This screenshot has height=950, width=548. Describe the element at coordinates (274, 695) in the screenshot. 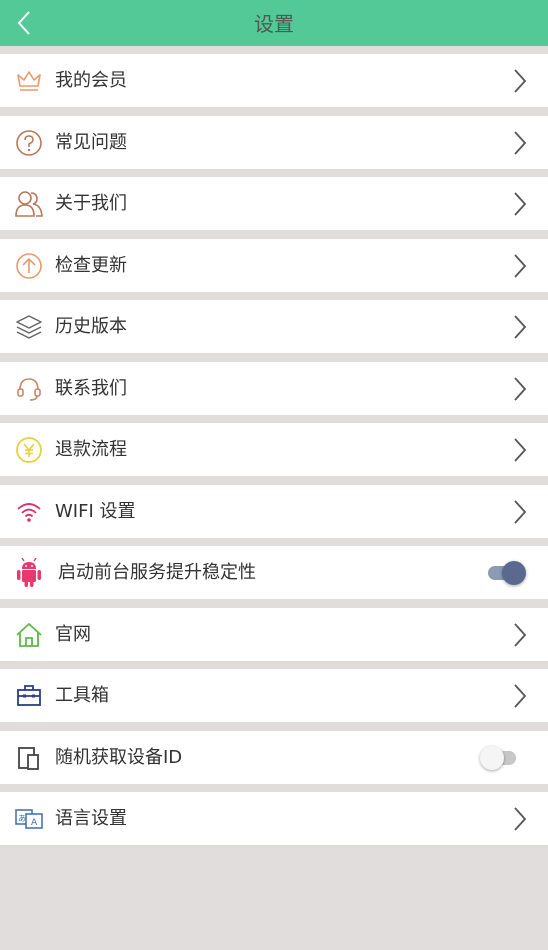

I see `settings-item-toolbox: 工具箱` at that location.